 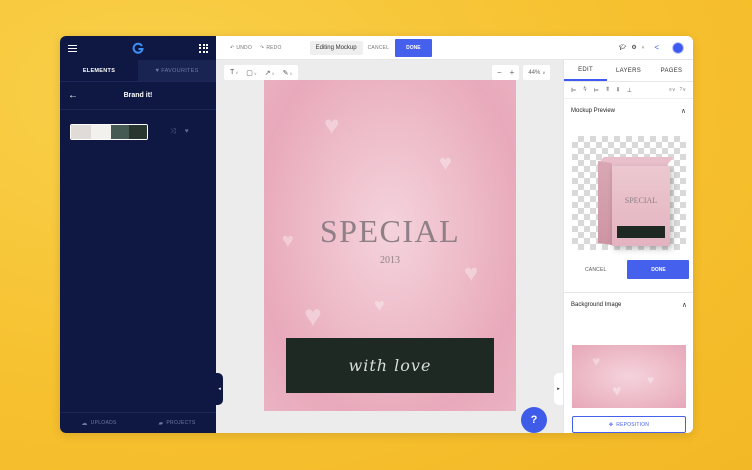 What do you see at coordinates (288, 73) in the screenshot?
I see `draw-tool: ✎∨` at bounding box center [288, 73].